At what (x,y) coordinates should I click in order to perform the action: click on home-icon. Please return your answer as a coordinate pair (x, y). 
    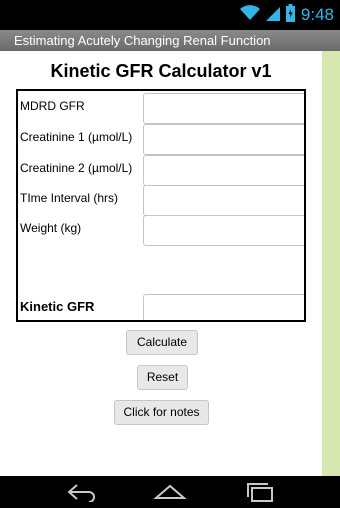
    Looking at the image, I should click on (170, 492).